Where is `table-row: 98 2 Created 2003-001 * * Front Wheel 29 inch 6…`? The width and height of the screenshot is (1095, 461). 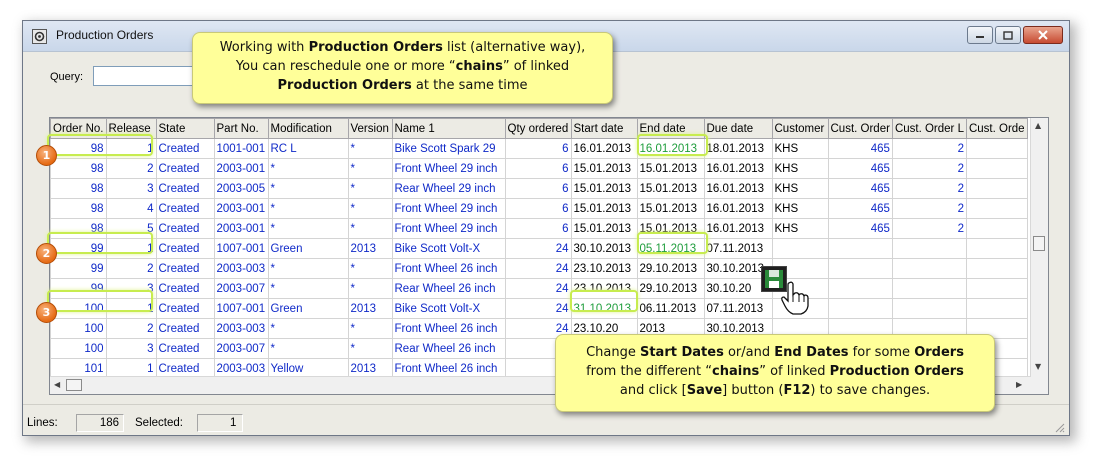
table-row: 98 2 Created 2003-001 * * Front Wheel 29 inch 6… is located at coordinates (539, 168).